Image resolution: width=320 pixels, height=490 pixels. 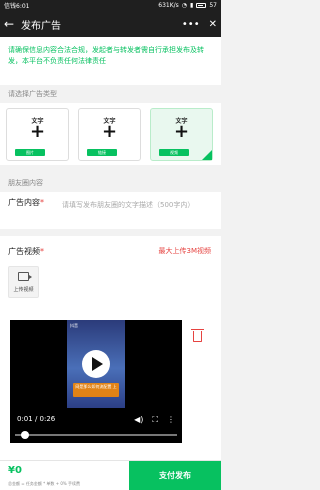 I want to click on ad-type-group: 文字 + 图片 文字 + 链接 文字 + 视频, so click(x=110, y=134).